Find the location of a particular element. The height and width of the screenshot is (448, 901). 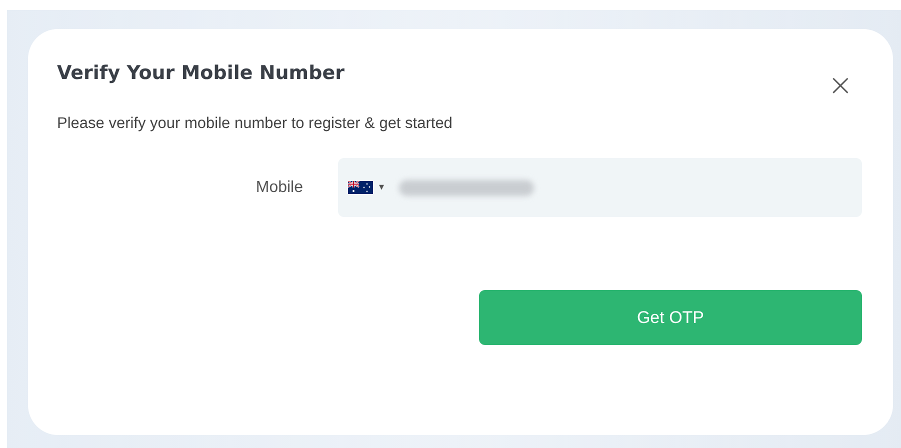

field-label: Mobile is located at coordinates (279, 187).